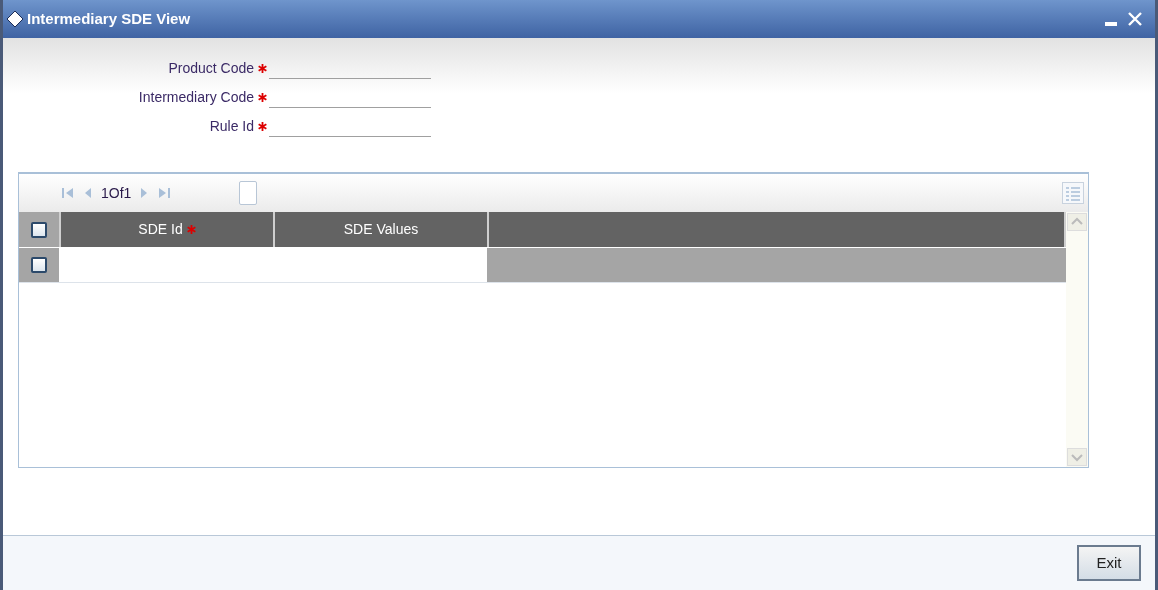 This screenshot has height=590, width=1158. Describe the element at coordinates (248, 193) in the screenshot. I see `page-input` at that location.